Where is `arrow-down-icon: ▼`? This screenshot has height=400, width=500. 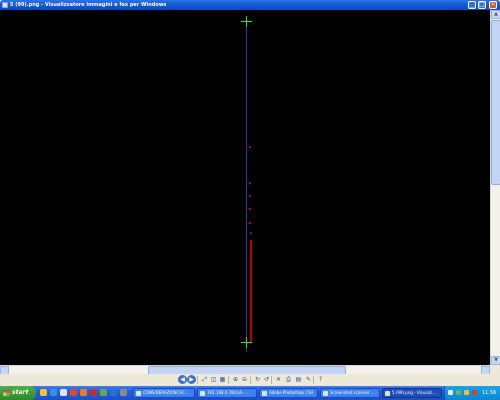
arrow-down-icon: ▼ is located at coordinates (496, 360).